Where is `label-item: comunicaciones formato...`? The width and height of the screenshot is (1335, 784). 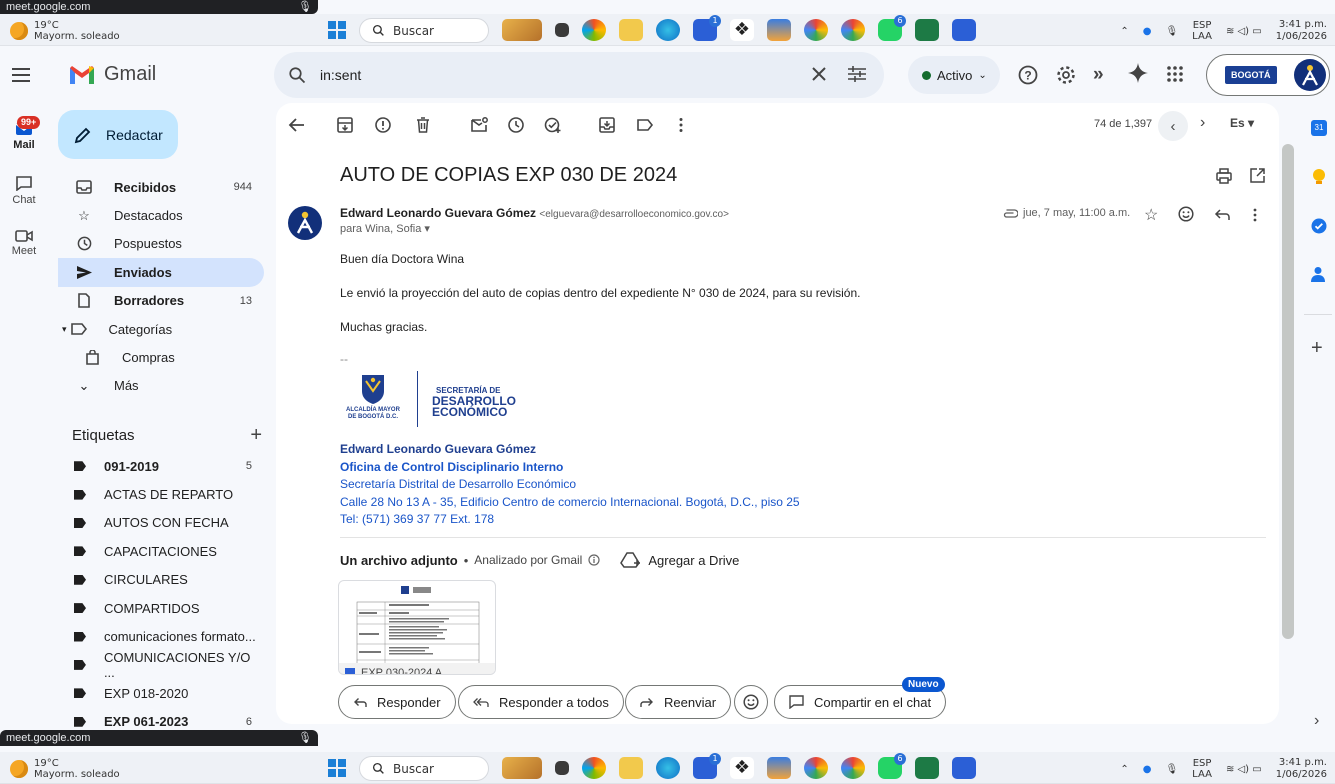 label-item: comunicaciones formato... is located at coordinates (161, 636).